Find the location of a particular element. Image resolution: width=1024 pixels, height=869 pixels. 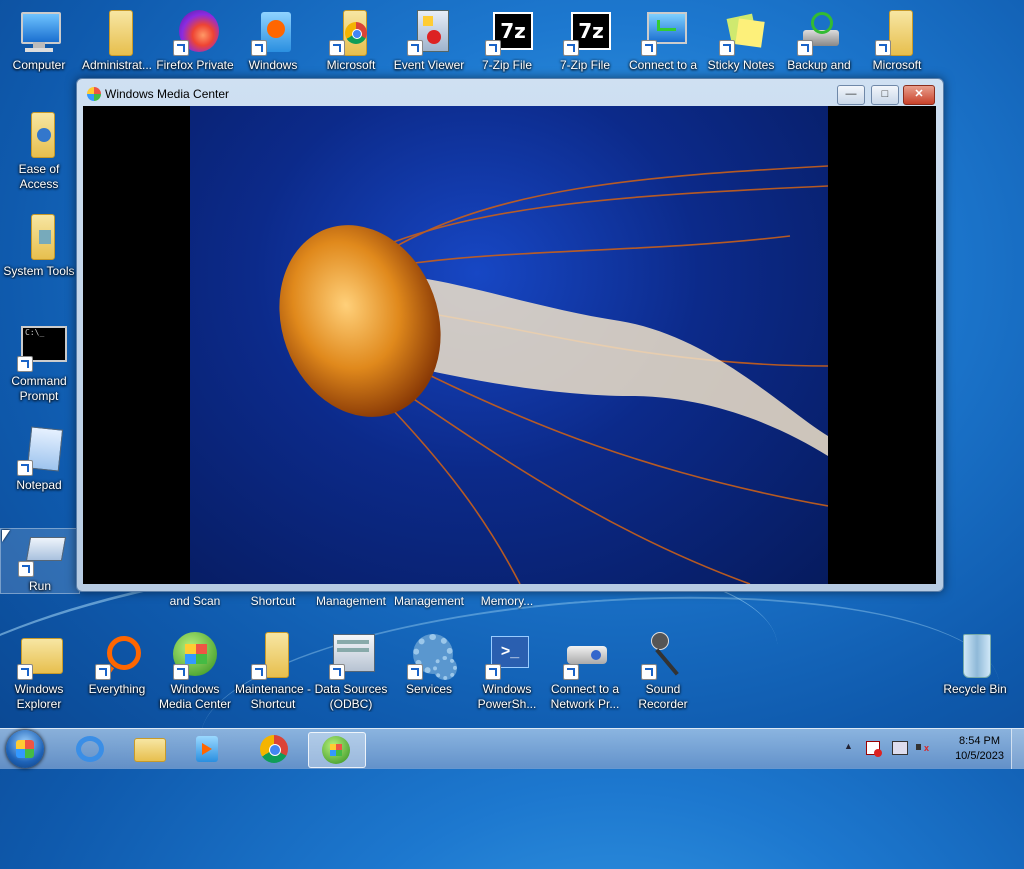

media-center-title-icon is located at coordinates (94, 94).